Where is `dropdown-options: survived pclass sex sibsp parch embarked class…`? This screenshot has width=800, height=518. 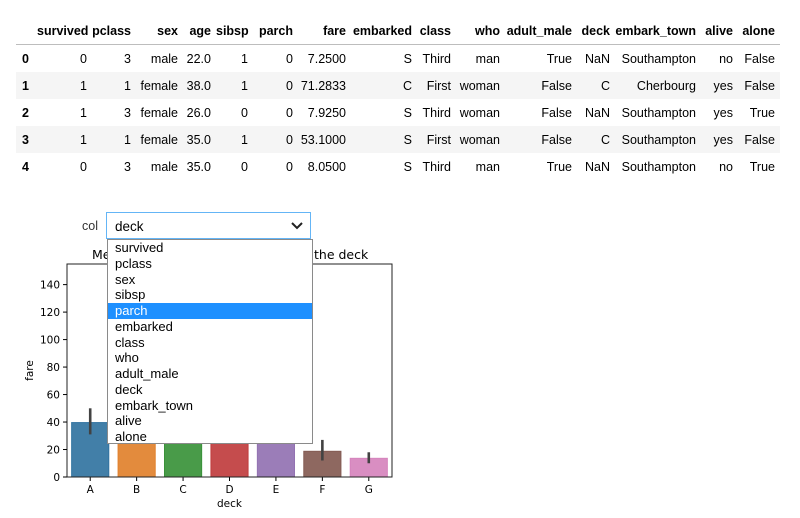
dropdown-options: survived pclass sex sibsp parch embarked class… is located at coordinates (210, 341).